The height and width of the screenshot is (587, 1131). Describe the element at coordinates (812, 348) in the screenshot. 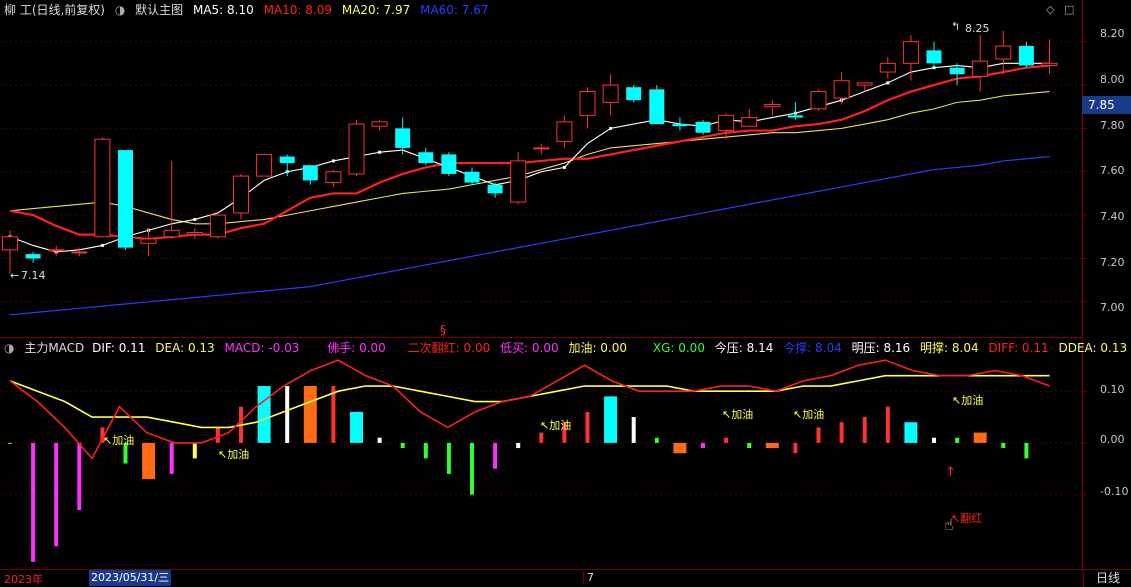

I see `jincheng-value: 今撑: 8.04` at that location.